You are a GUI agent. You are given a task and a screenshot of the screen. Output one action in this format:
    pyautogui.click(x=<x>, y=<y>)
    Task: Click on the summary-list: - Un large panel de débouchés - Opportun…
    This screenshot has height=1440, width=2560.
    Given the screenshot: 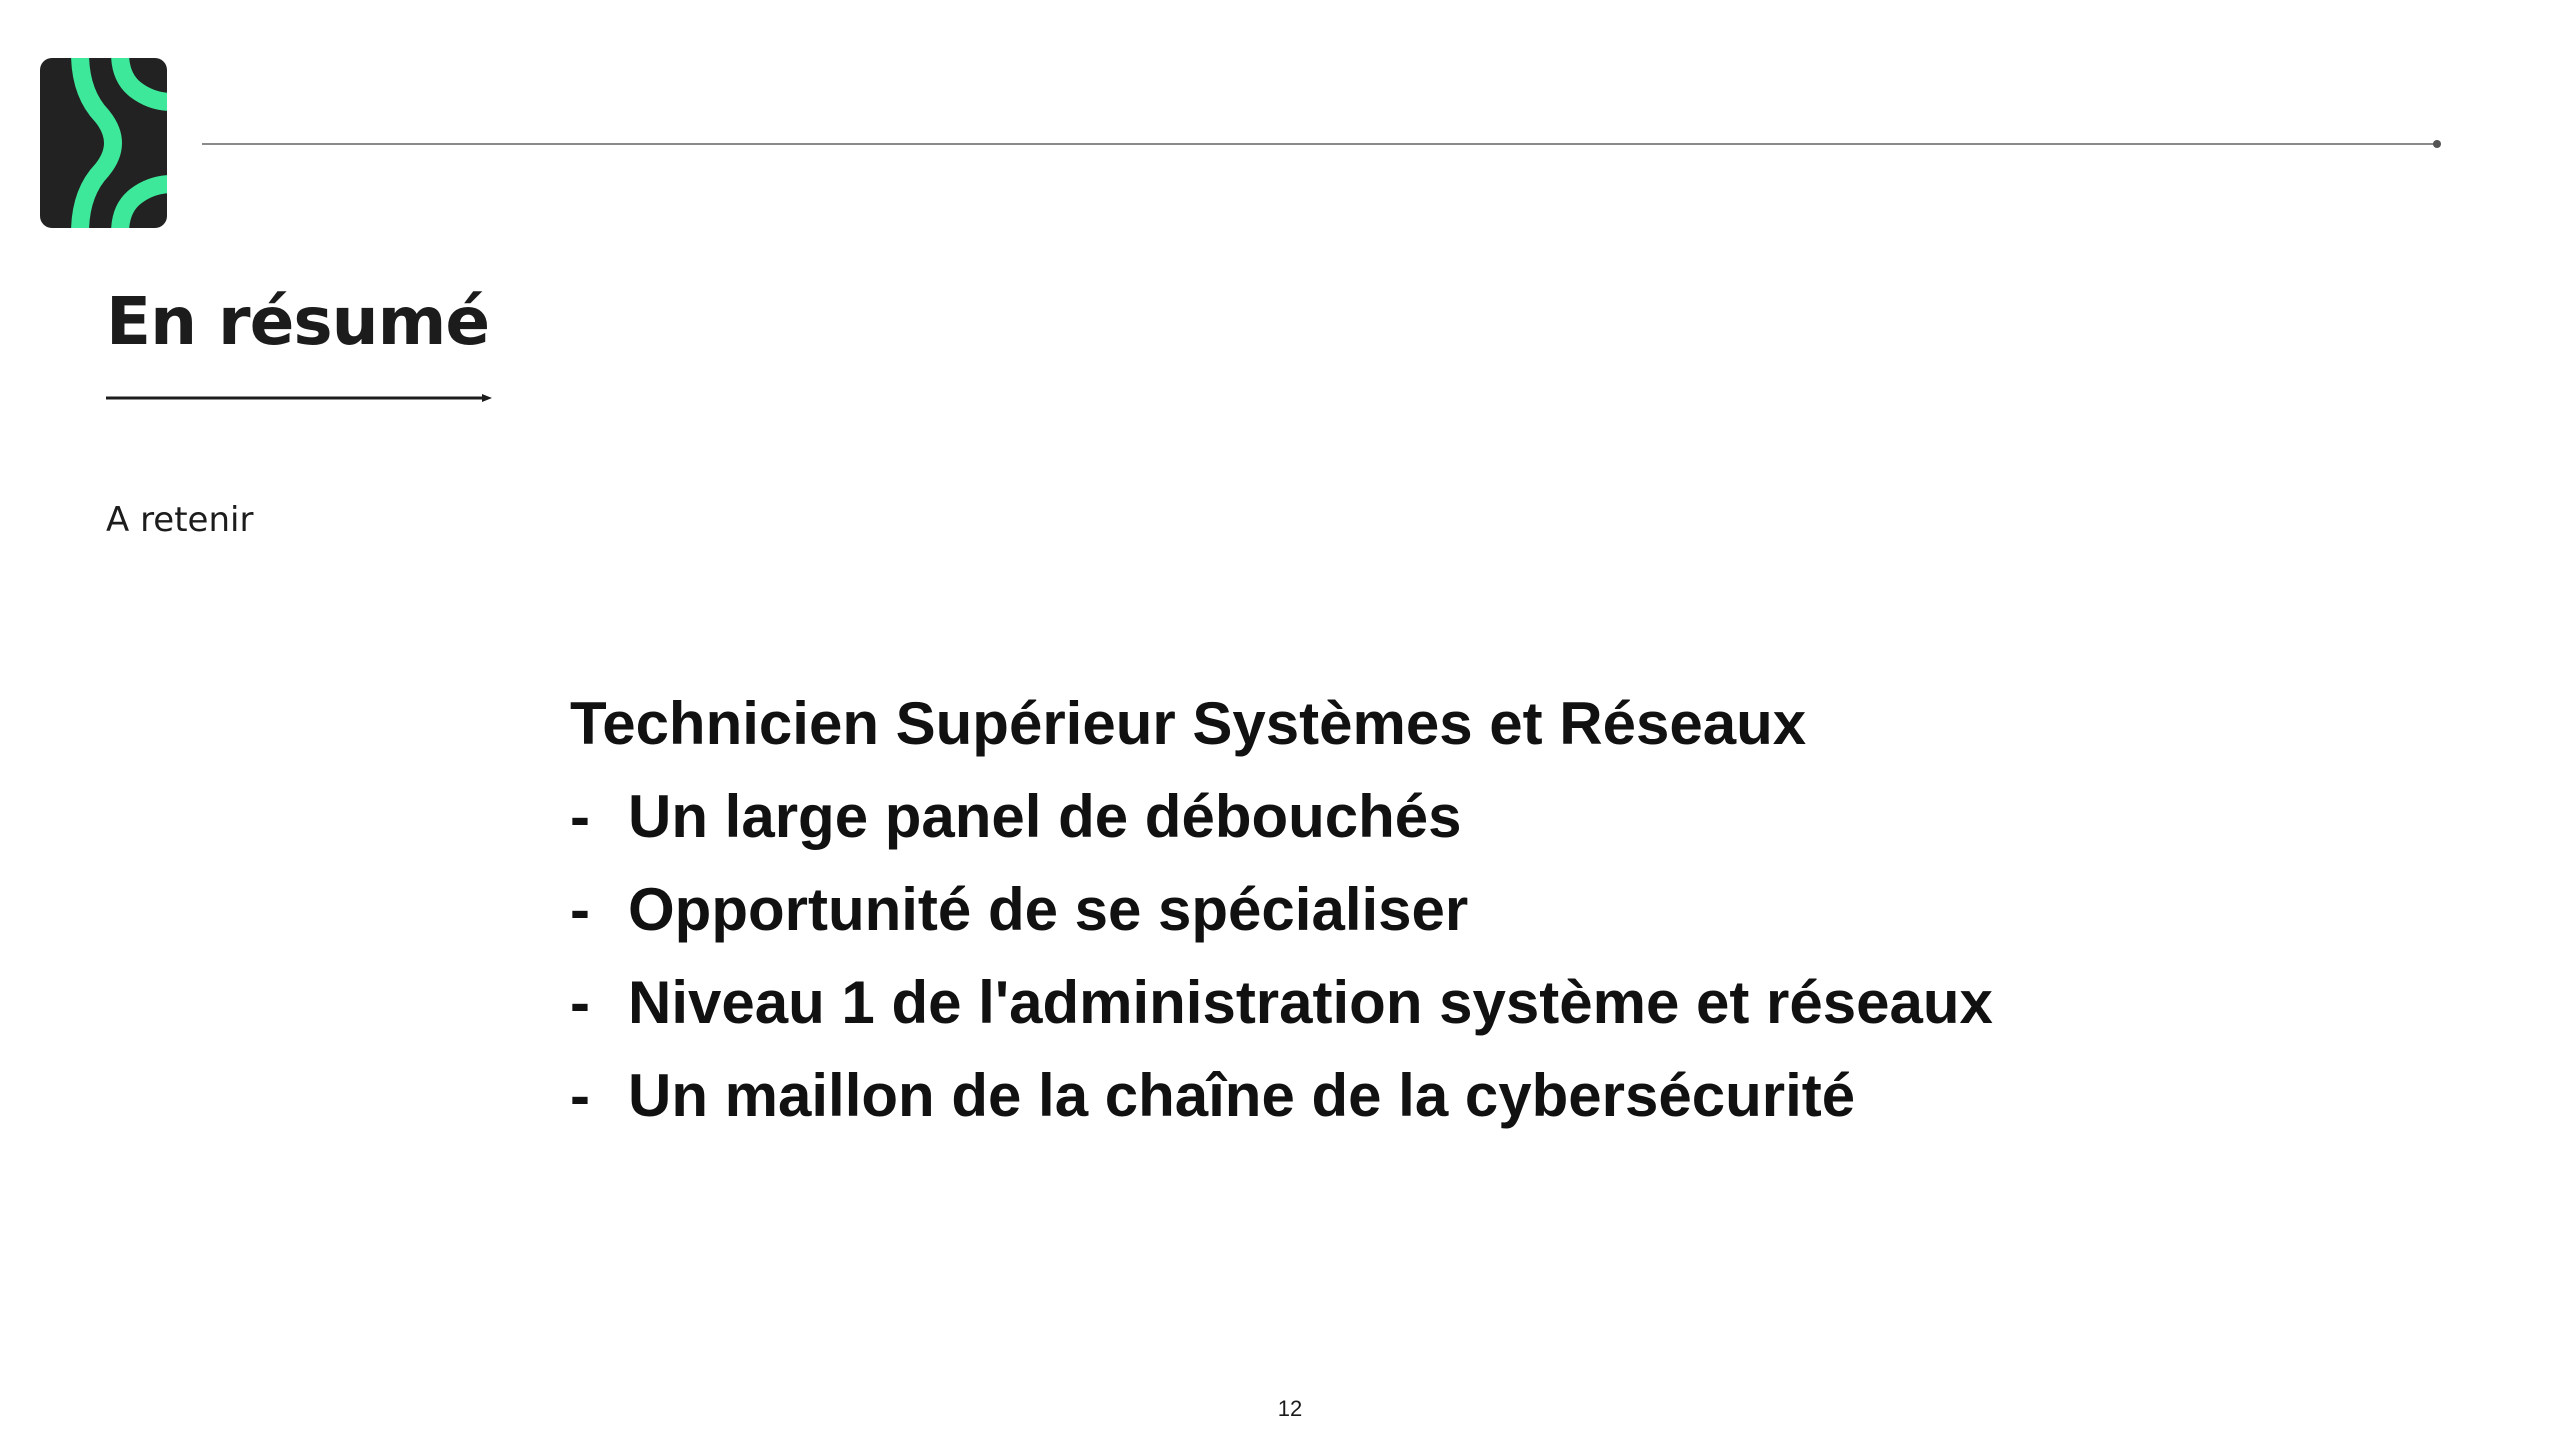 What is the action you would take?
    pyautogui.click(x=1281, y=956)
    